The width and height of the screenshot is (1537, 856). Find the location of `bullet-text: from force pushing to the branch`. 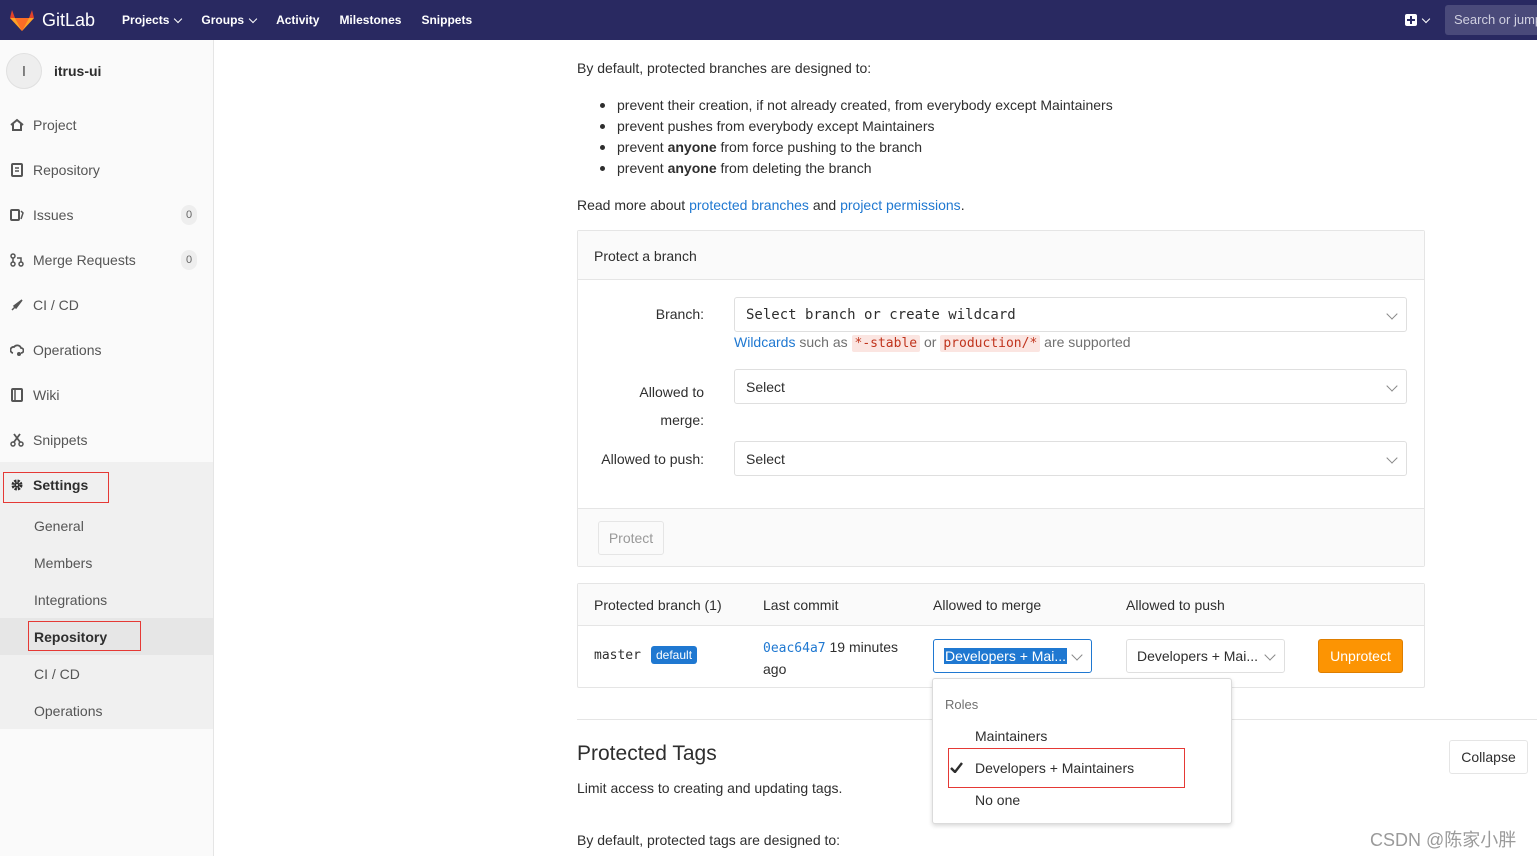

bullet-text: from force pushing to the branch is located at coordinates (819, 147).